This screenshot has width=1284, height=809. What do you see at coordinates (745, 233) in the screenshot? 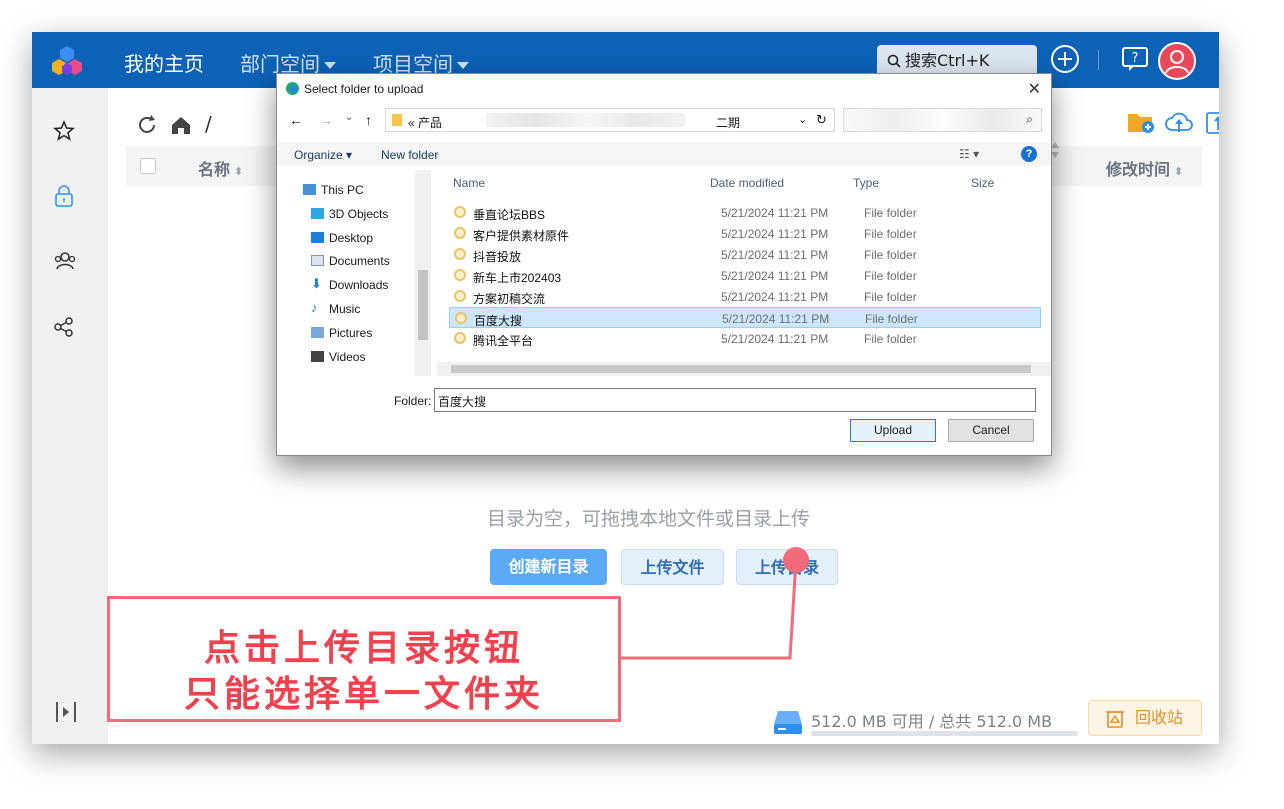
I see `file-row: 客户提供素材原件 5/21/2024 11:21 PM File folder` at bounding box center [745, 233].